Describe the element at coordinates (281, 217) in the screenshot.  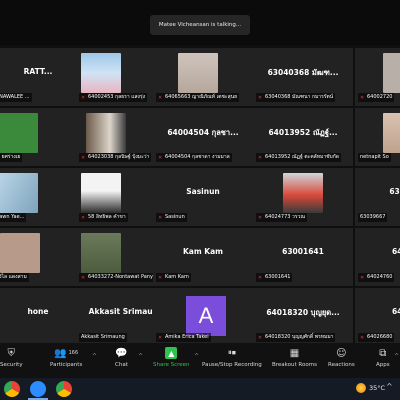
I see `participant-label: ✕ 64024773 วรวณ` at that location.